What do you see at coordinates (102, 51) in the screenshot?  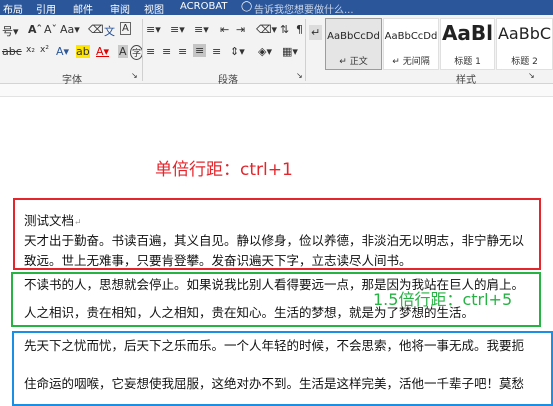 I see `font-color-icon: A▾` at bounding box center [102, 51].